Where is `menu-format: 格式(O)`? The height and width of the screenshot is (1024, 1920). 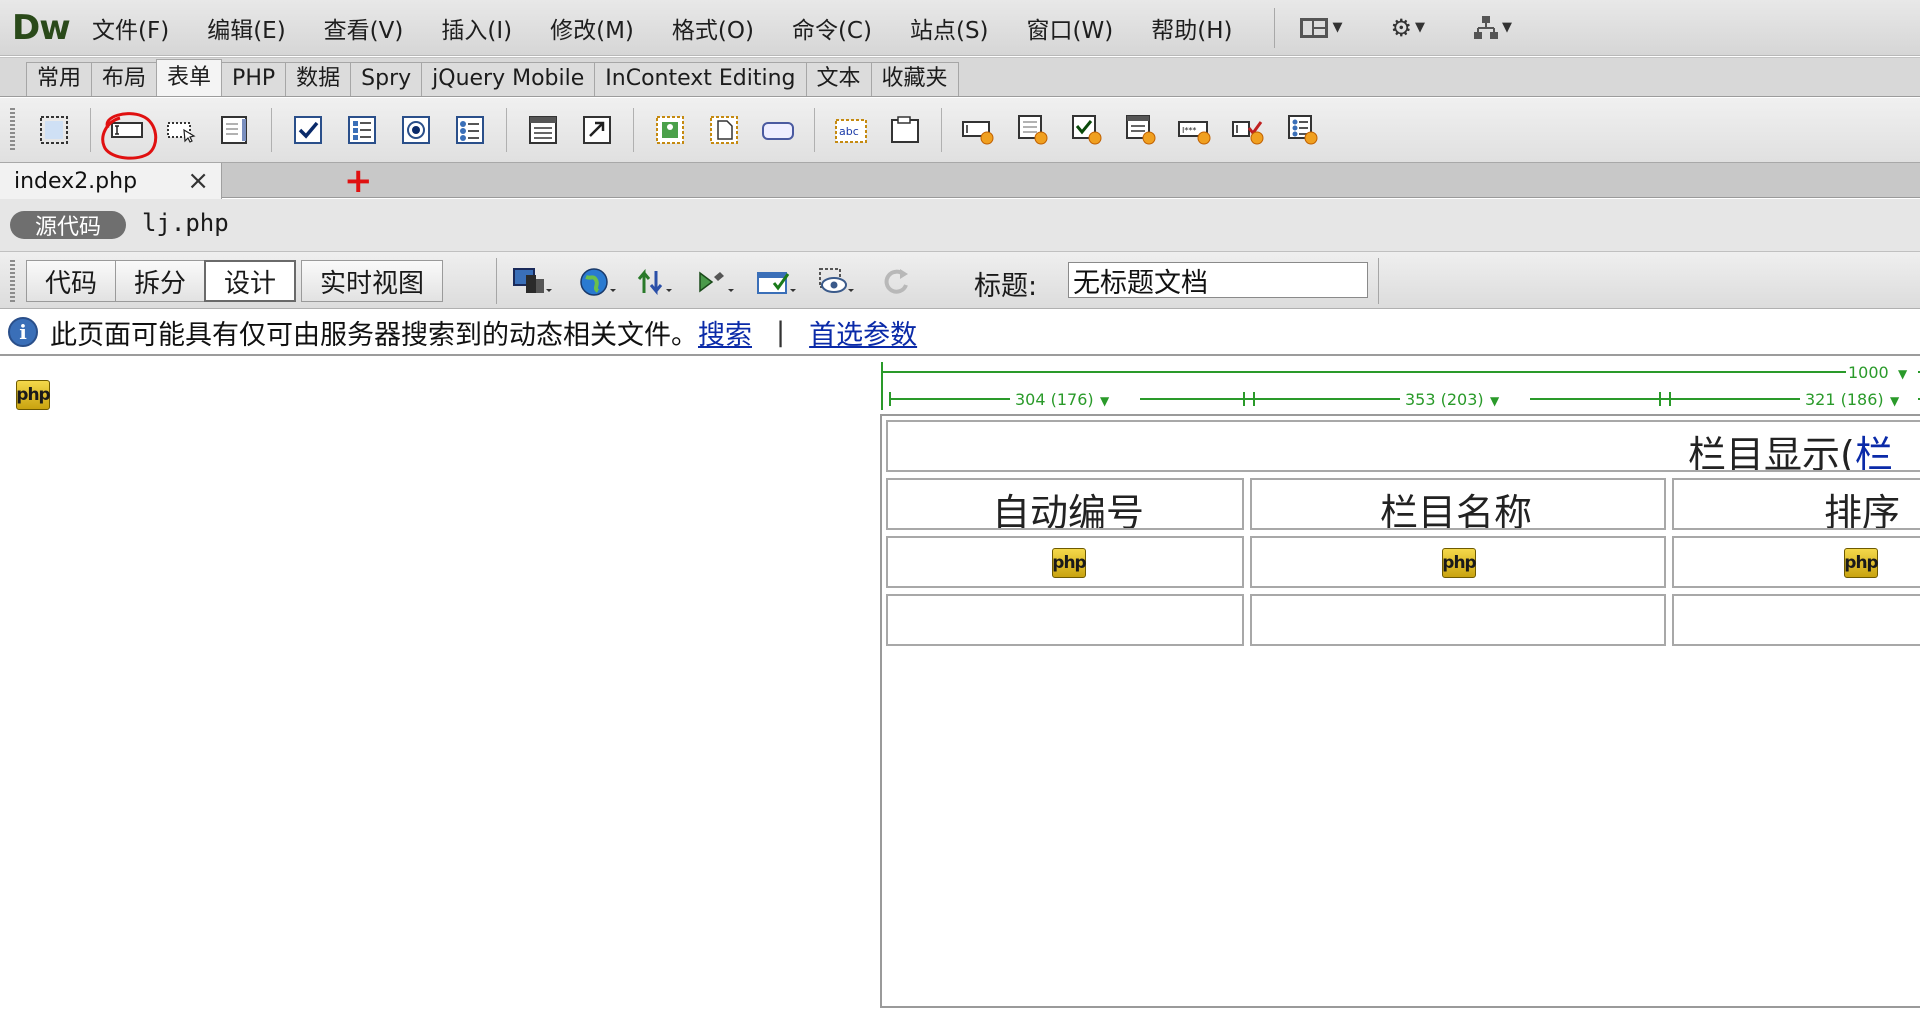
menu-format: 格式(O) is located at coordinates (713, 28).